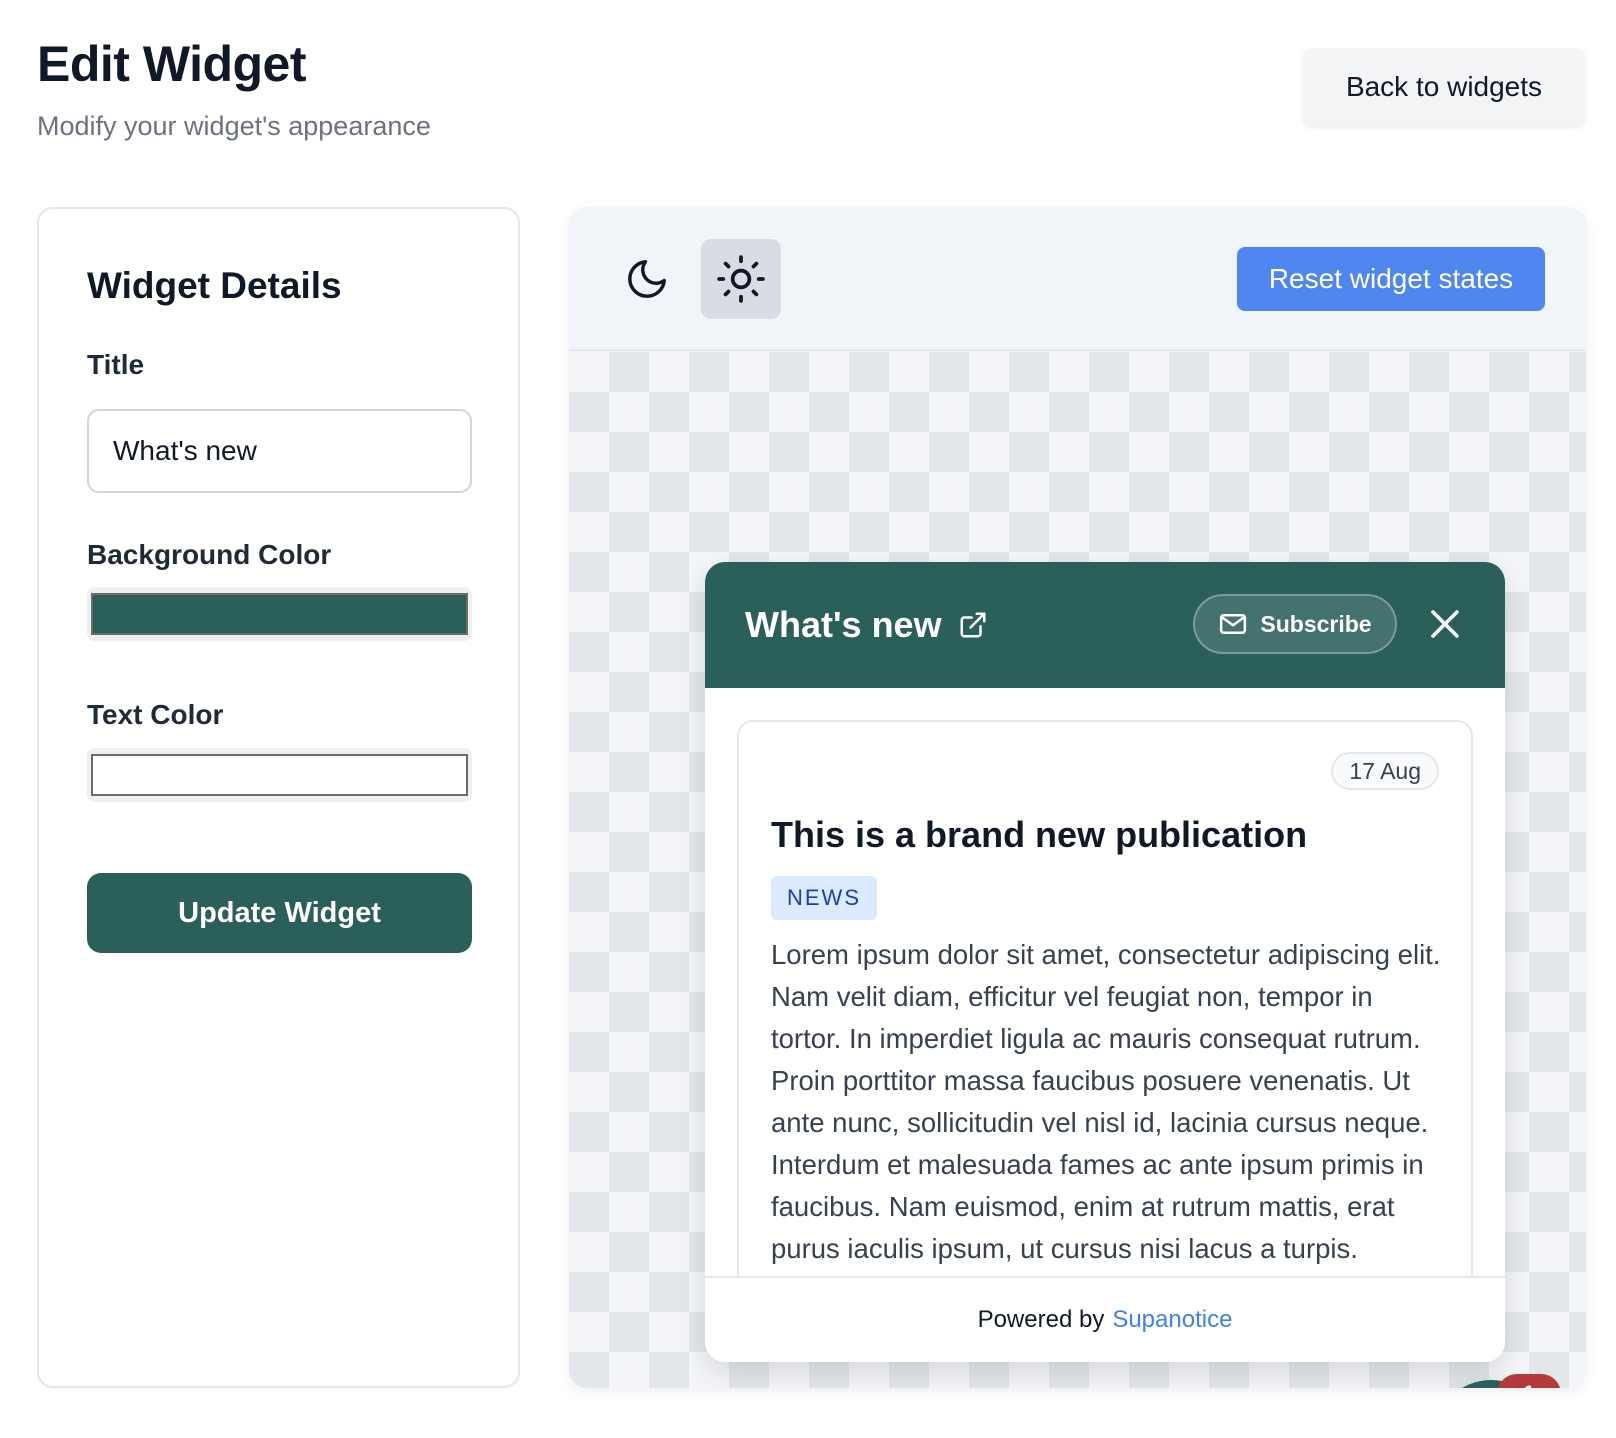 The height and width of the screenshot is (1438, 1616). I want to click on page-subtitle: Modify your widget's appearance, so click(234, 126).